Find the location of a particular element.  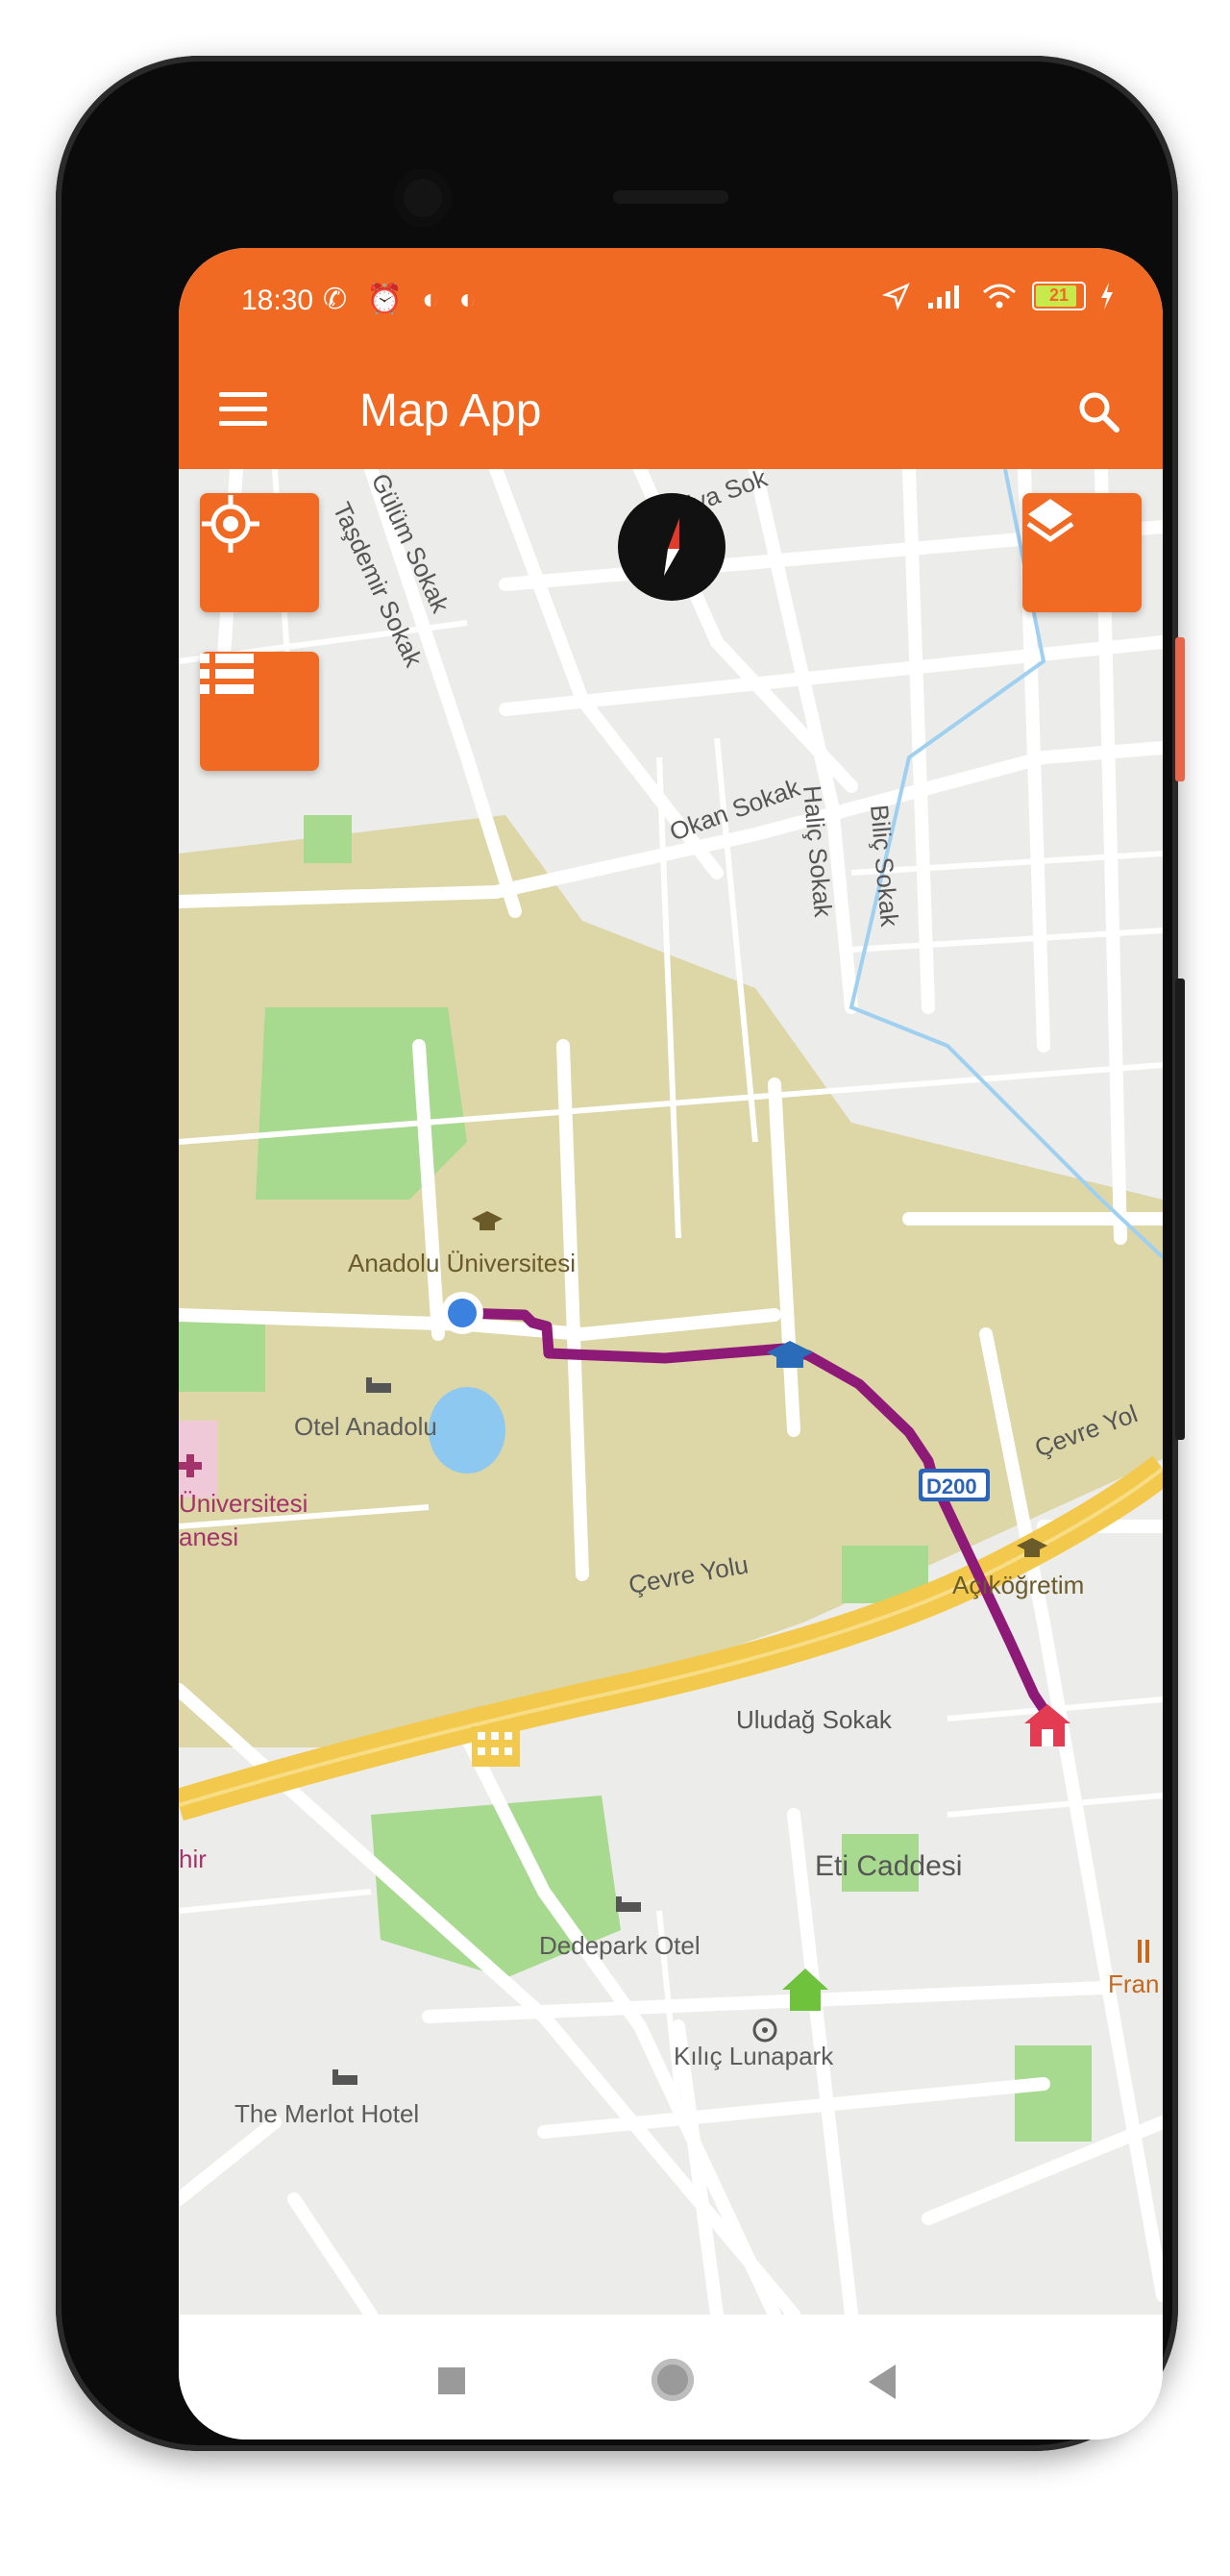

route-list-button is located at coordinates (259, 712).